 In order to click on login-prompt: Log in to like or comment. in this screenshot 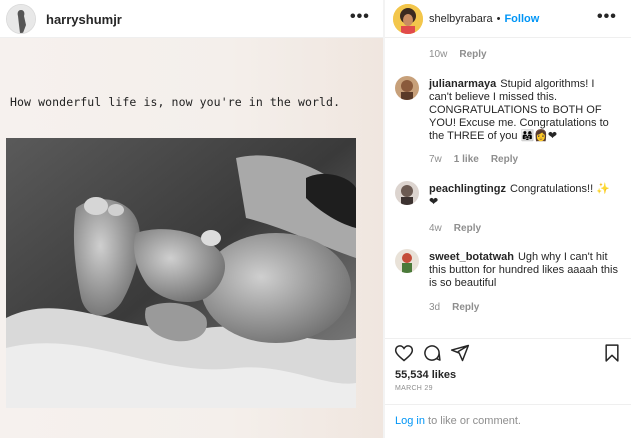, I will do `click(508, 421)`.